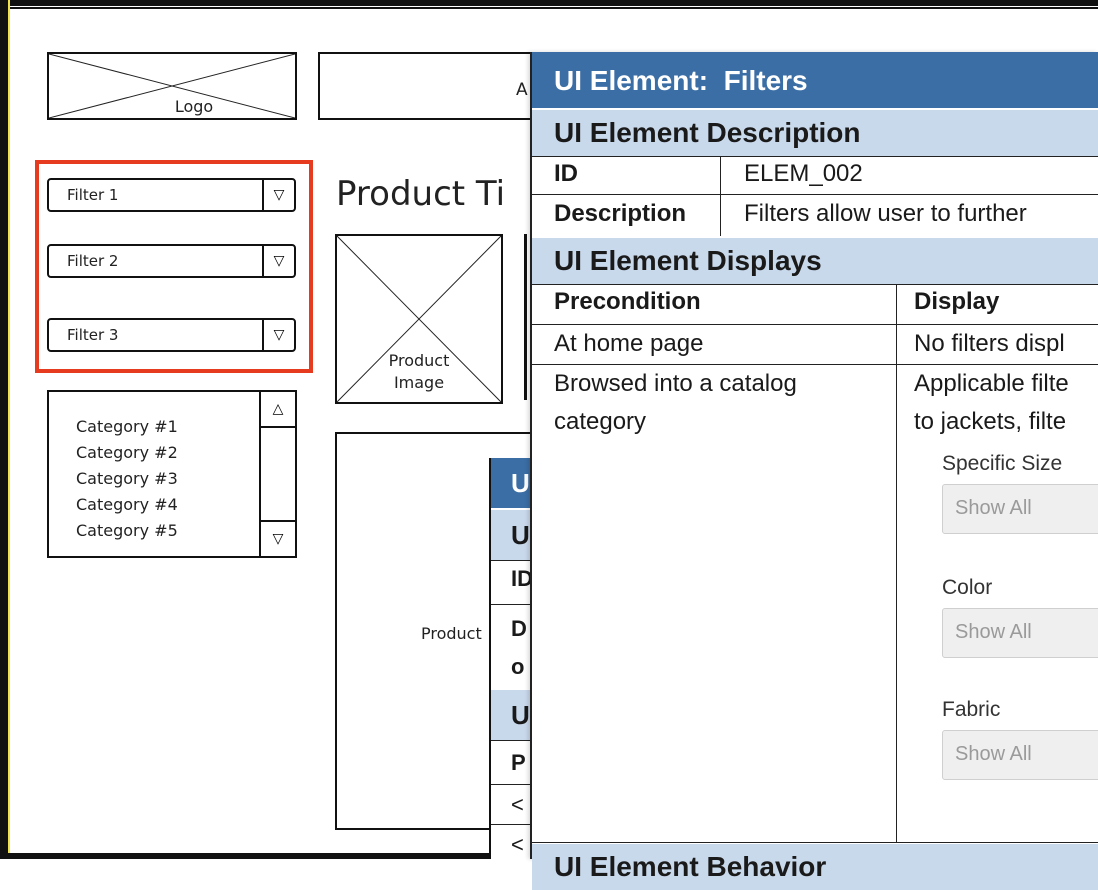 This screenshot has width=1098, height=890. Describe the element at coordinates (419, 319) in the screenshot. I see `product-image-placeholder: Product Image` at that location.